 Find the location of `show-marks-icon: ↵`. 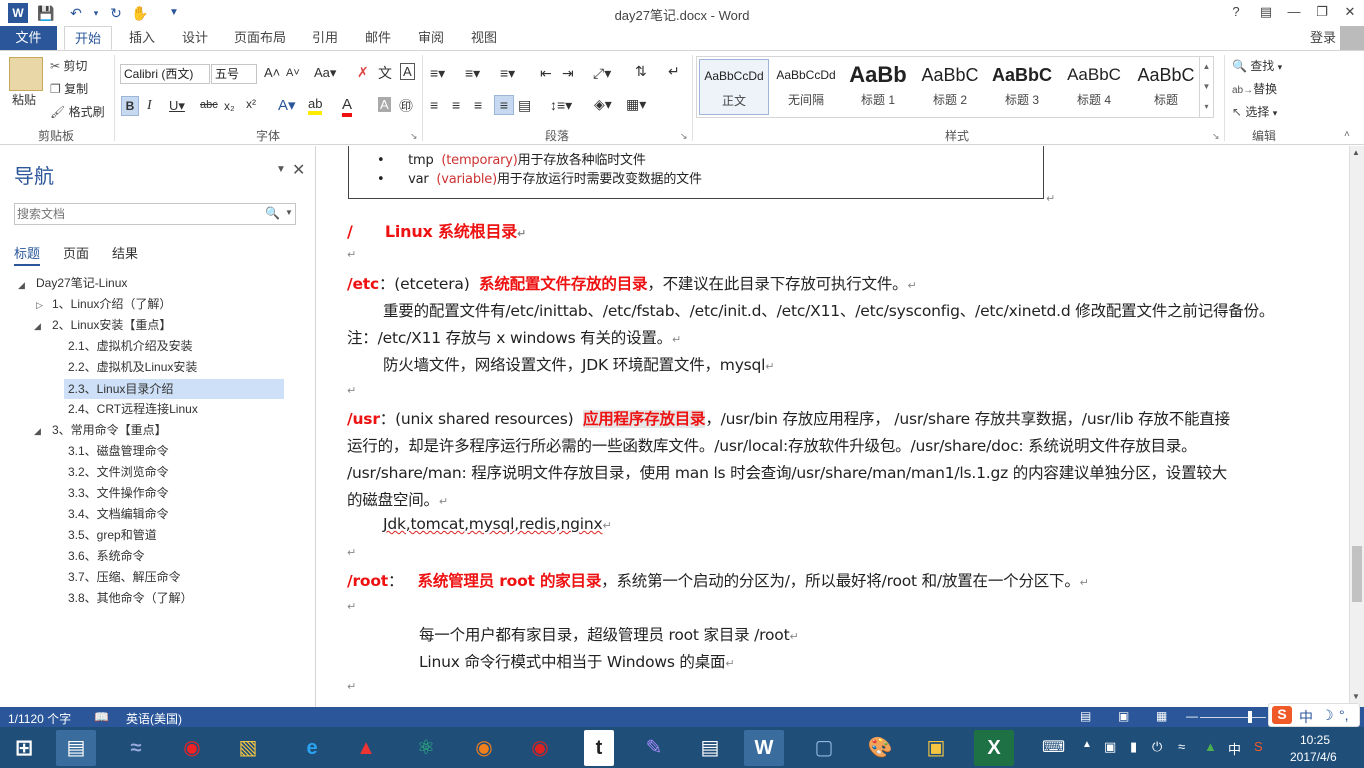

show-marks-icon: ↵ is located at coordinates (674, 71).